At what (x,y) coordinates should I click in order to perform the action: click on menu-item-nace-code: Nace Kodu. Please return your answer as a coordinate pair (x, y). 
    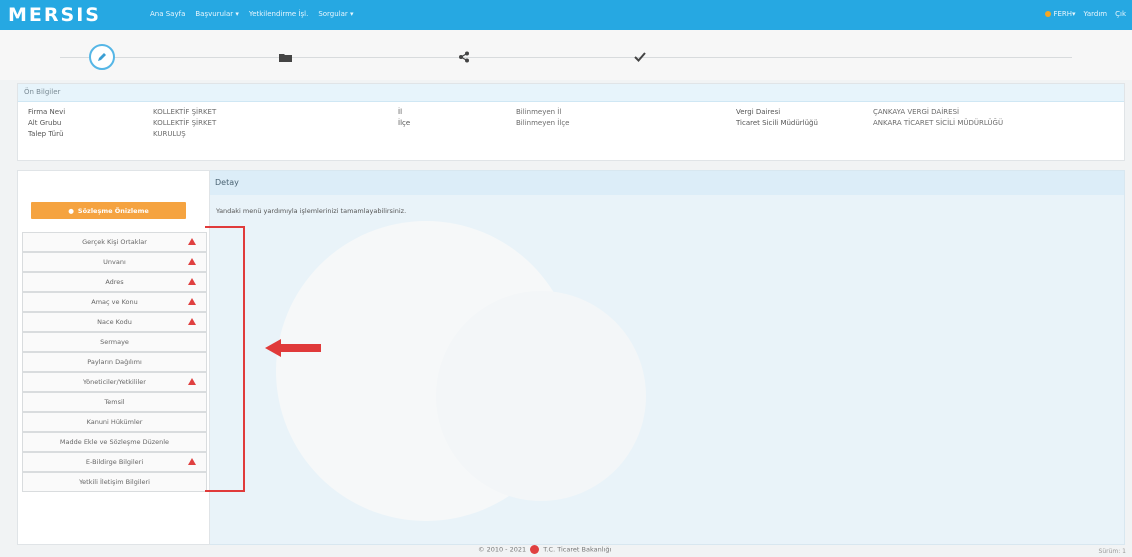
    Looking at the image, I should click on (114, 322).